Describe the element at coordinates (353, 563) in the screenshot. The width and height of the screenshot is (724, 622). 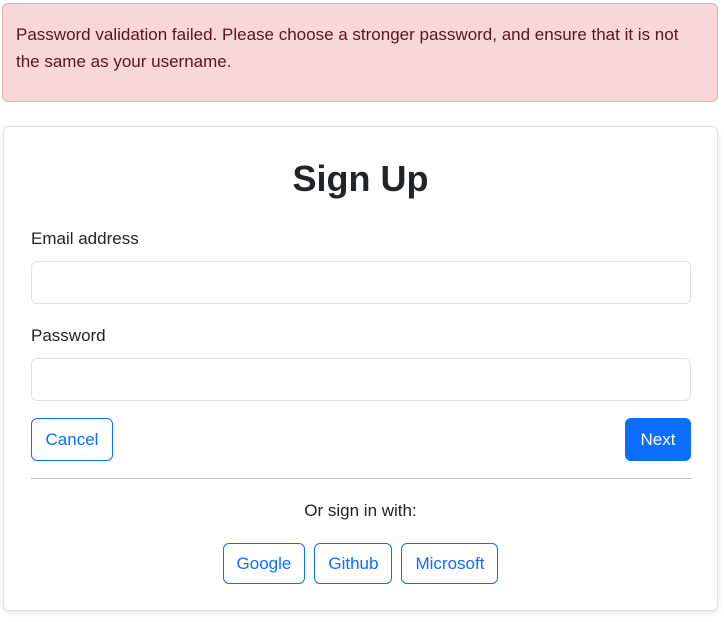
I see `github-button: Github` at that location.